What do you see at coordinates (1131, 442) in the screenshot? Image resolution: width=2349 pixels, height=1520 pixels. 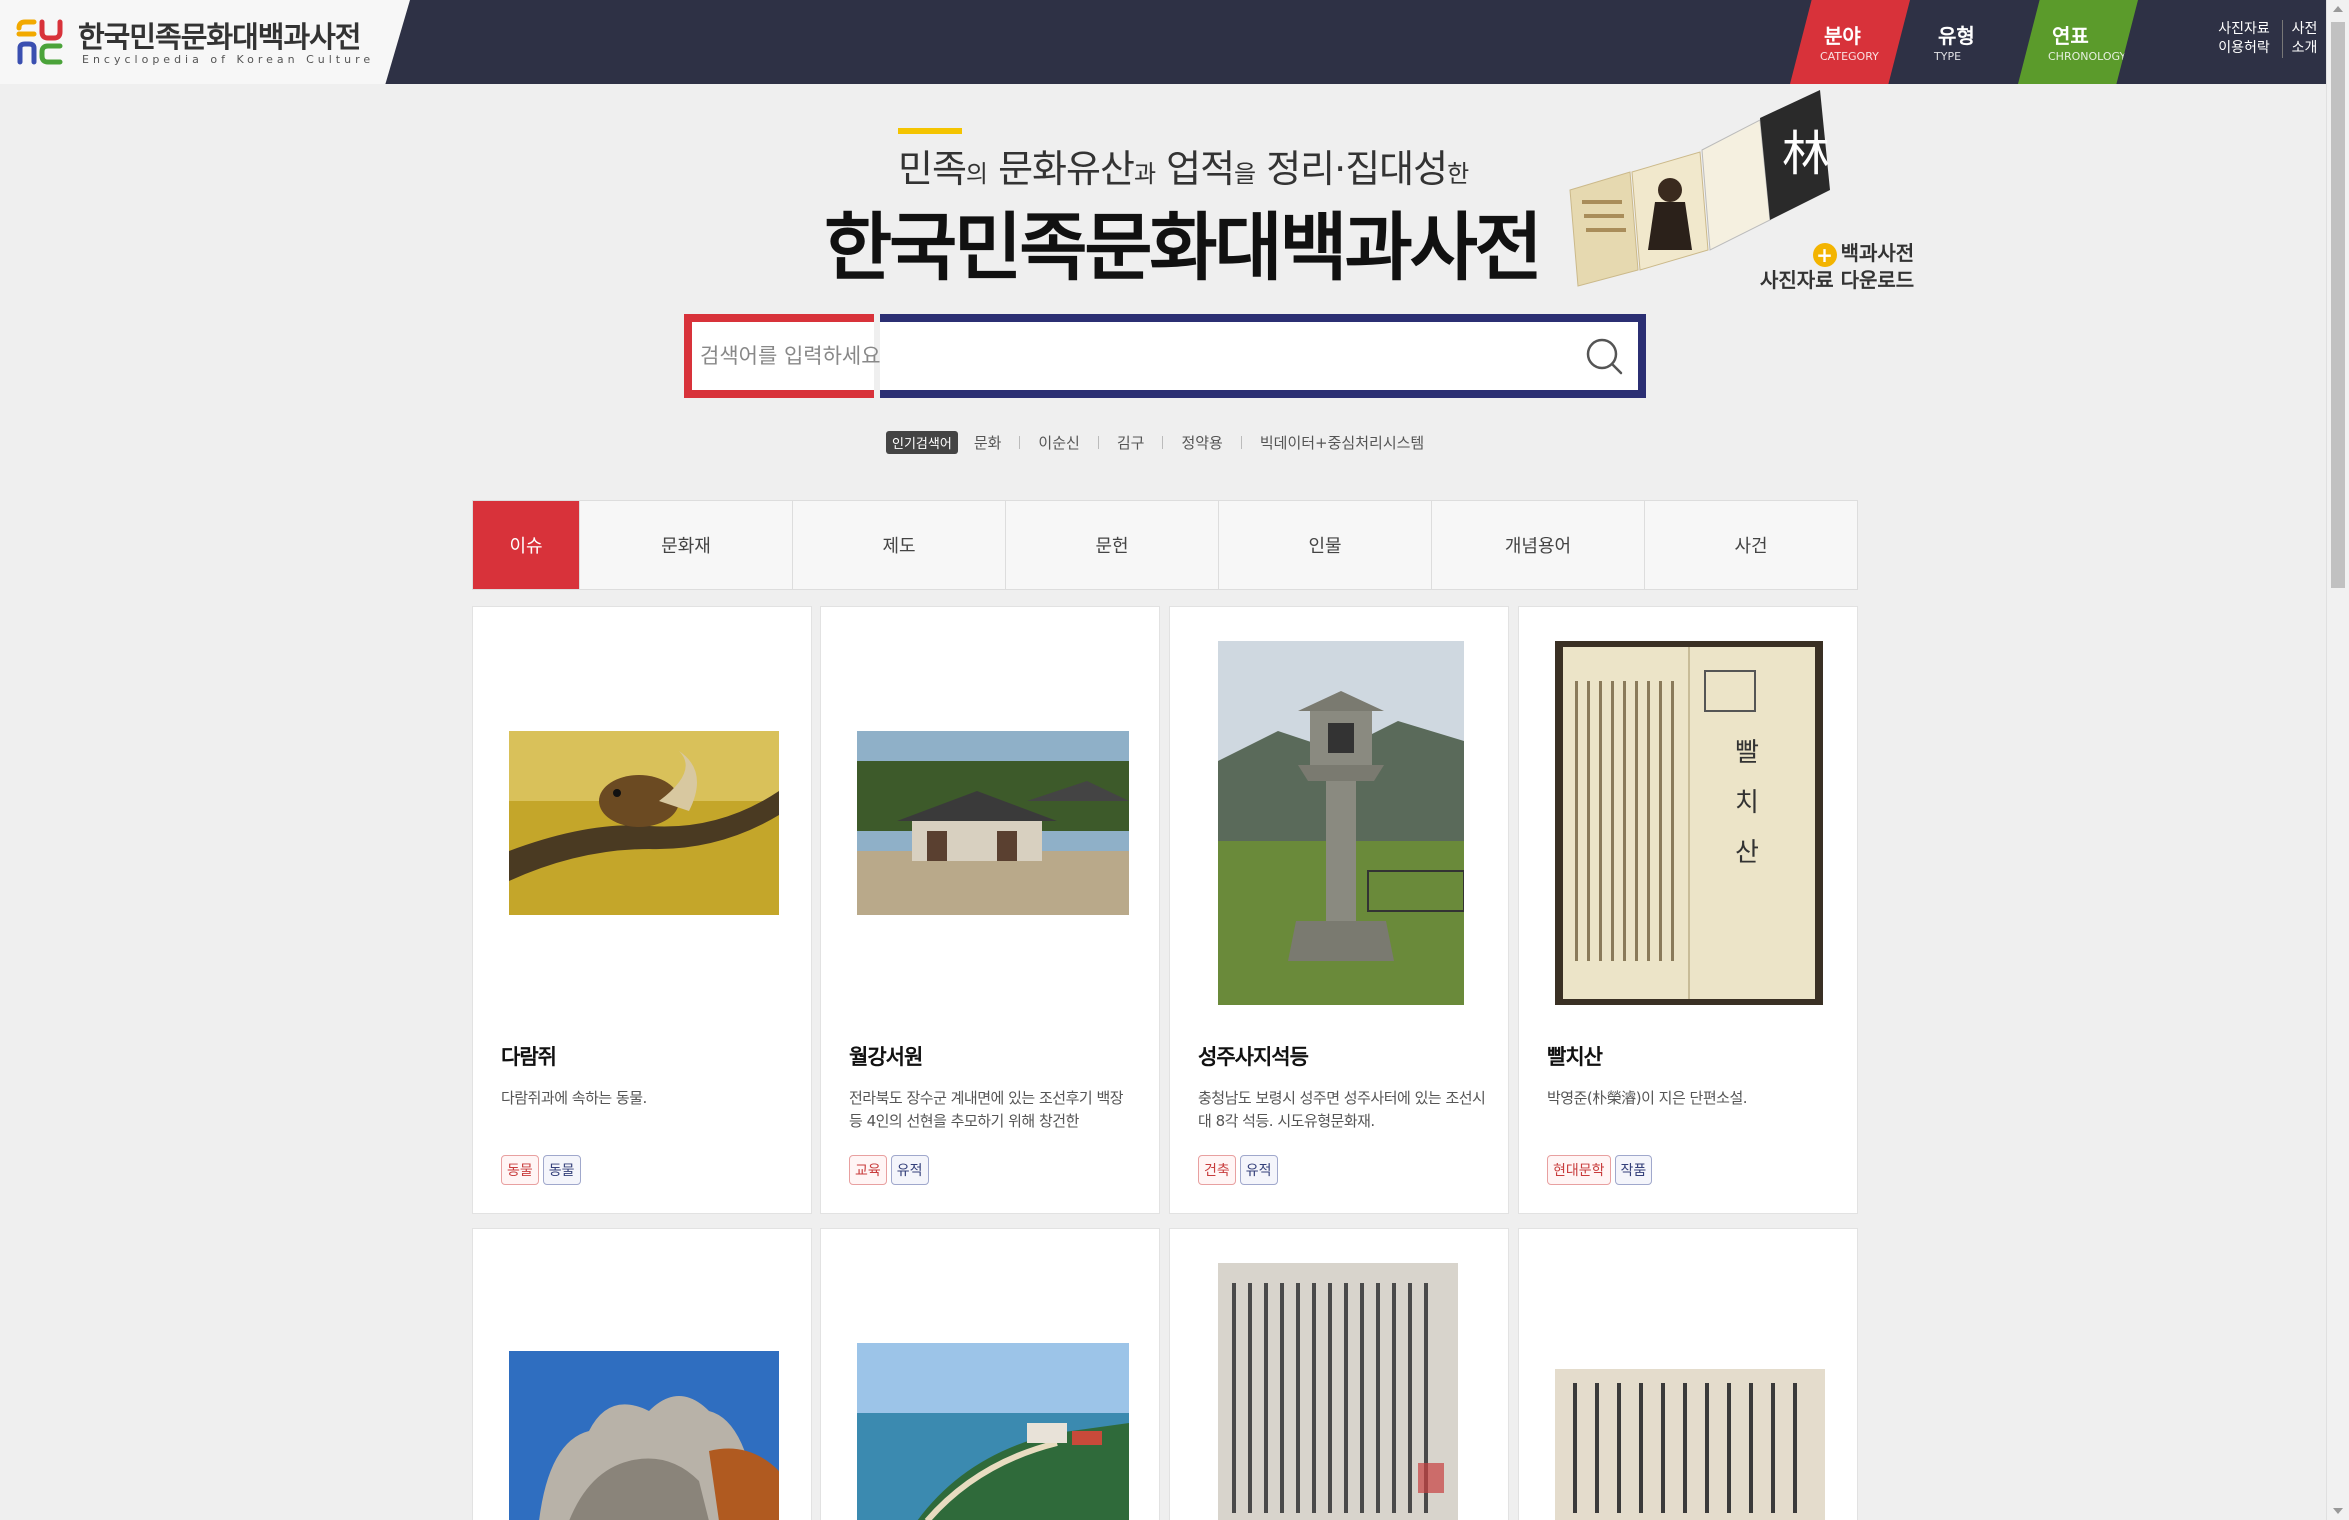 I see `popular-keyword: 김구` at bounding box center [1131, 442].